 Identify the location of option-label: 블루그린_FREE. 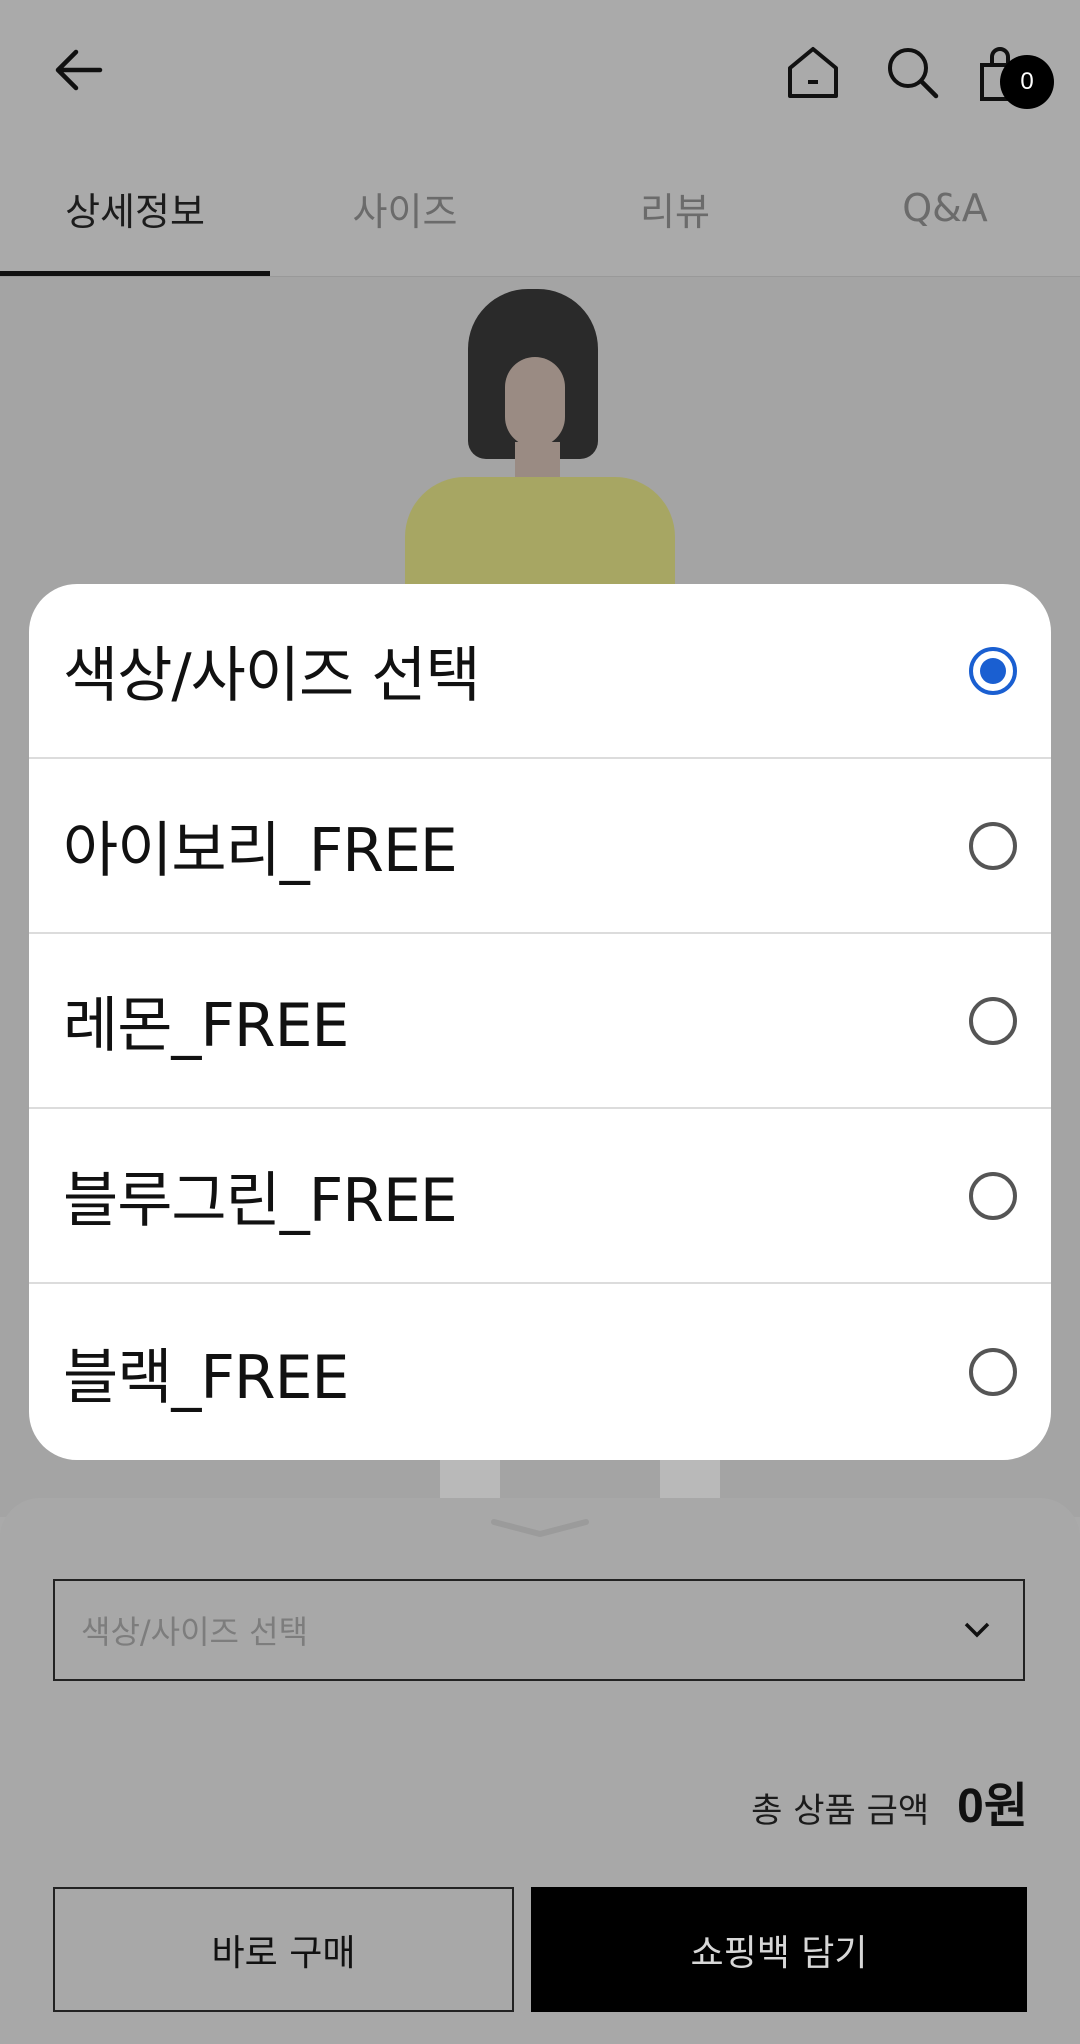
(260, 1201).